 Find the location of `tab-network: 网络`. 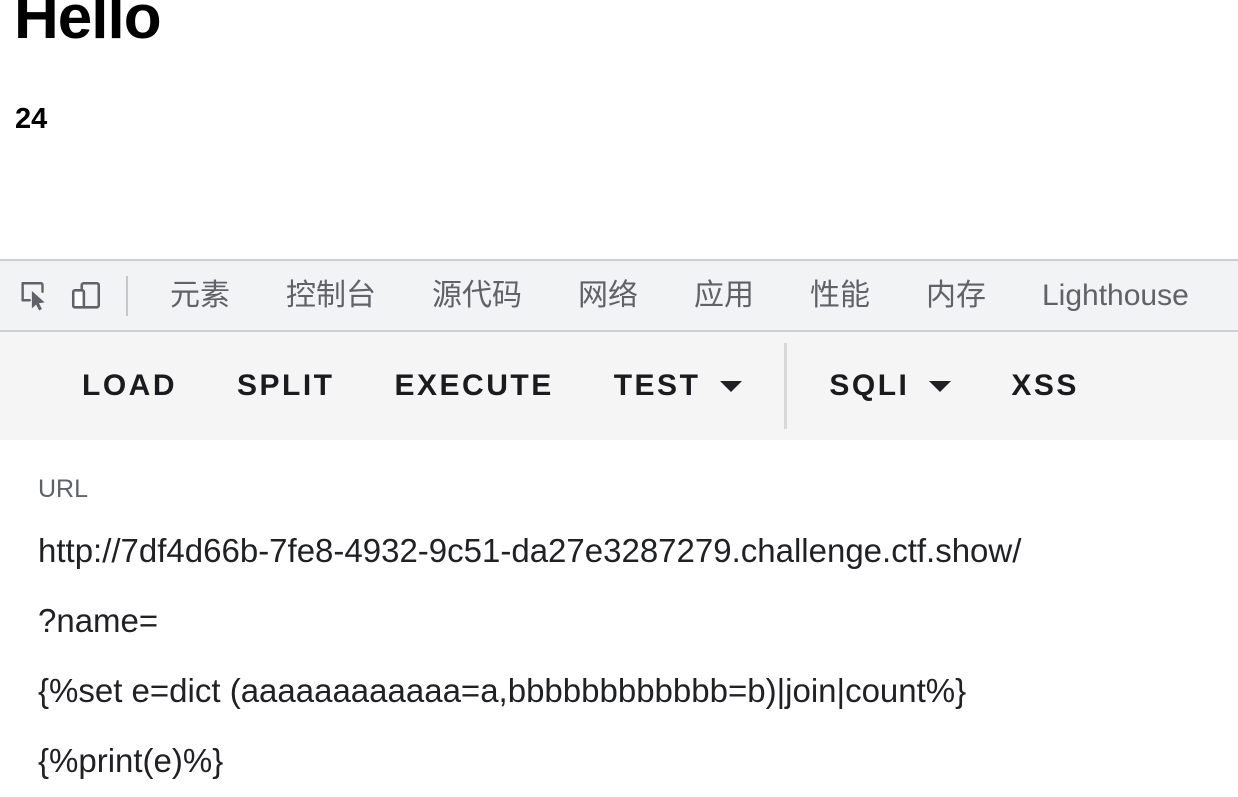

tab-network: 网络 is located at coordinates (608, 295).